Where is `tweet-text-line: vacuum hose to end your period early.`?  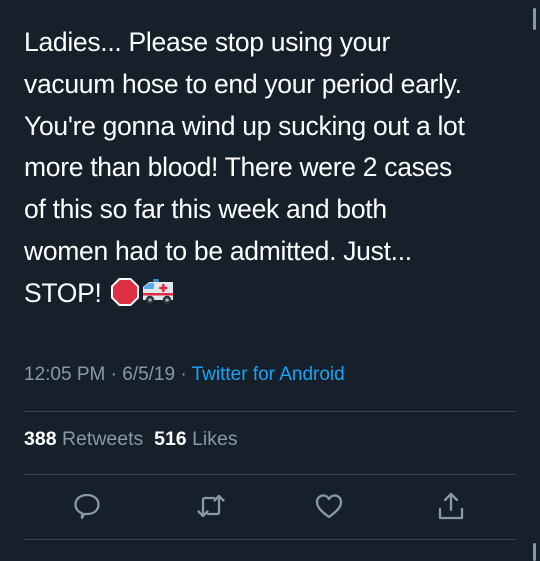 tweet-text-line: vacuum hose to end your period early. is located at coordinates (243, 83).